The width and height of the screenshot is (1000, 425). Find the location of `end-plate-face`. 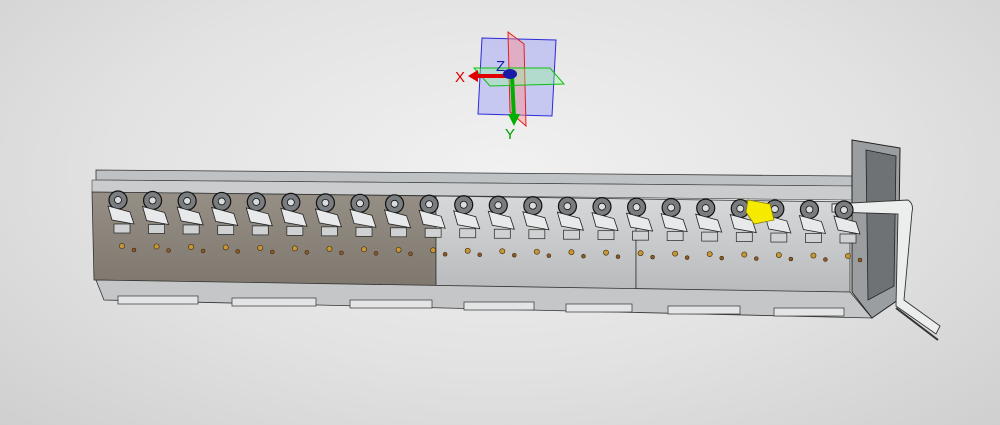

end-plate-face is located at coordinates (881, 225).